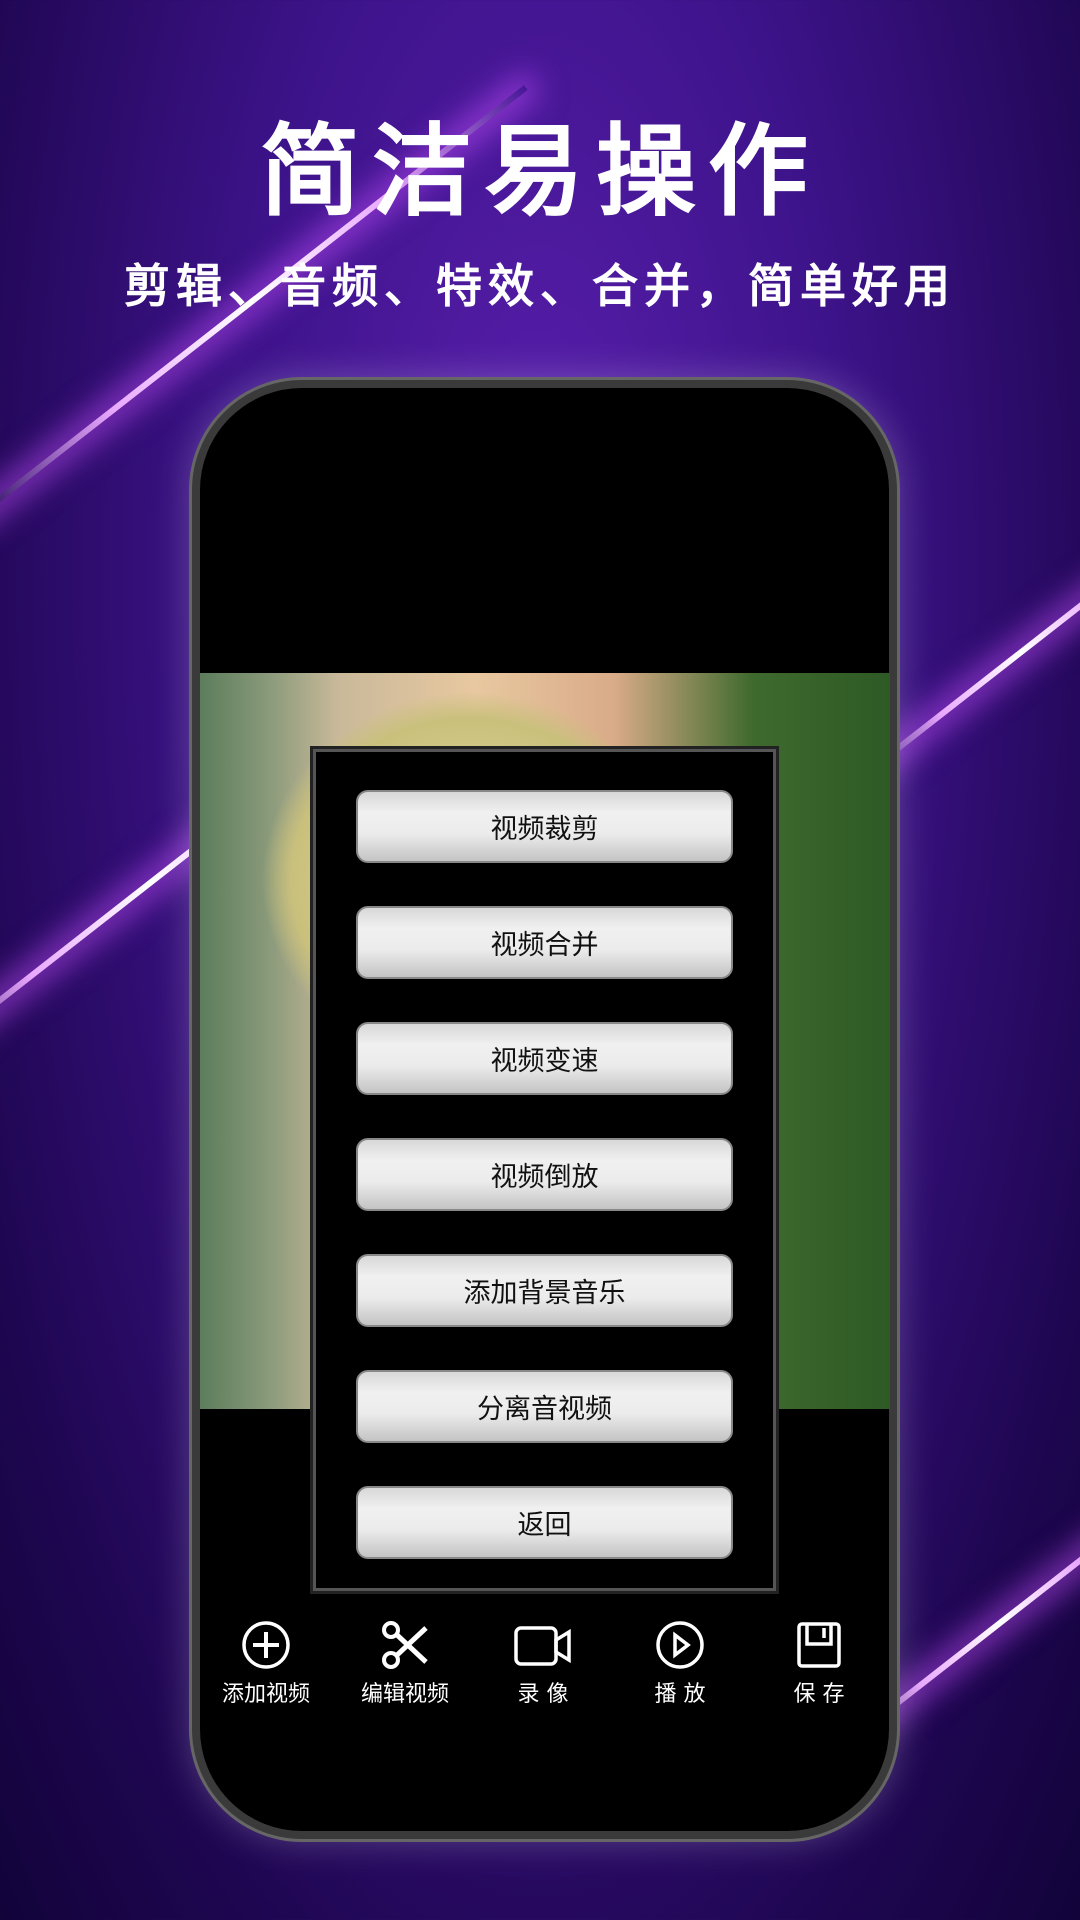 Image resolution: width=1080 pixels, height=1920 pixels. What do you see at coordinates (543, 1694) in the screenshot?
I see `record-label: 录 像` at bounding box center [543, 1694].